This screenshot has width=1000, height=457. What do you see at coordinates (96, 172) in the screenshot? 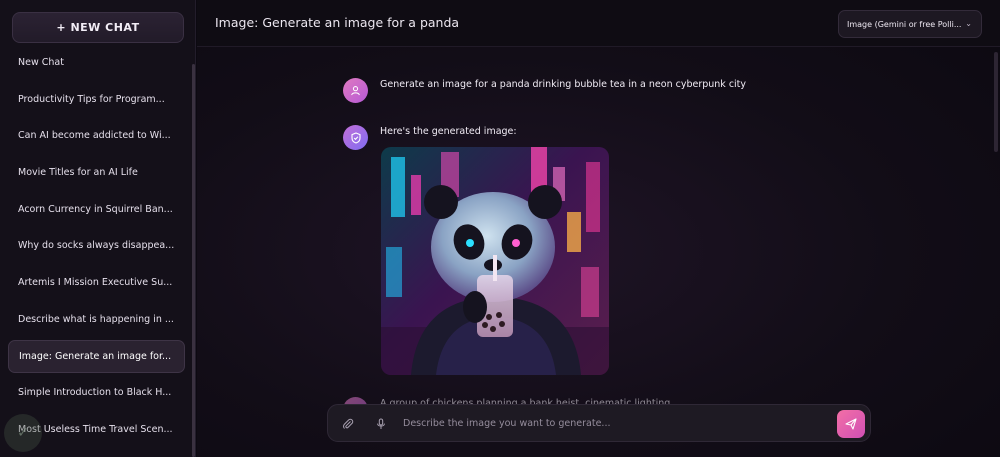
I see `history-item: Movie Titles for an AI Life` at bounding box center [96, 172].